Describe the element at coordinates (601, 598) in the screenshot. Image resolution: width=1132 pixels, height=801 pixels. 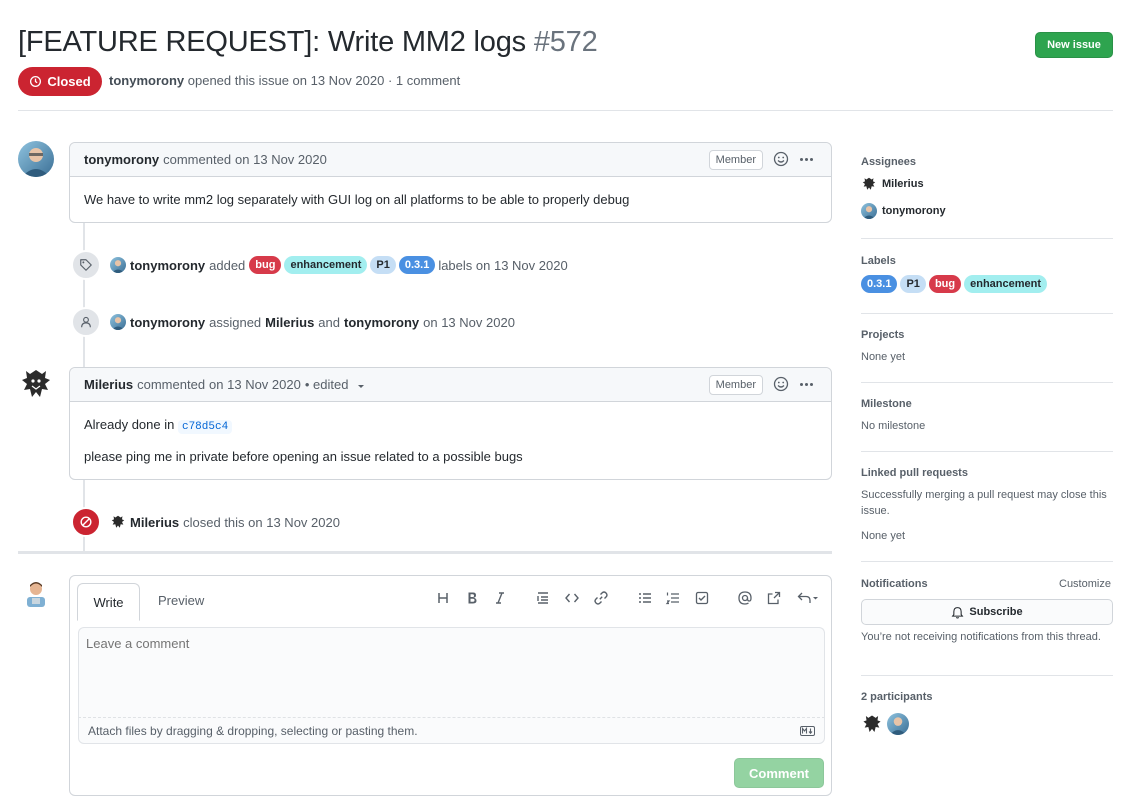
I see `link-icon` at that location.